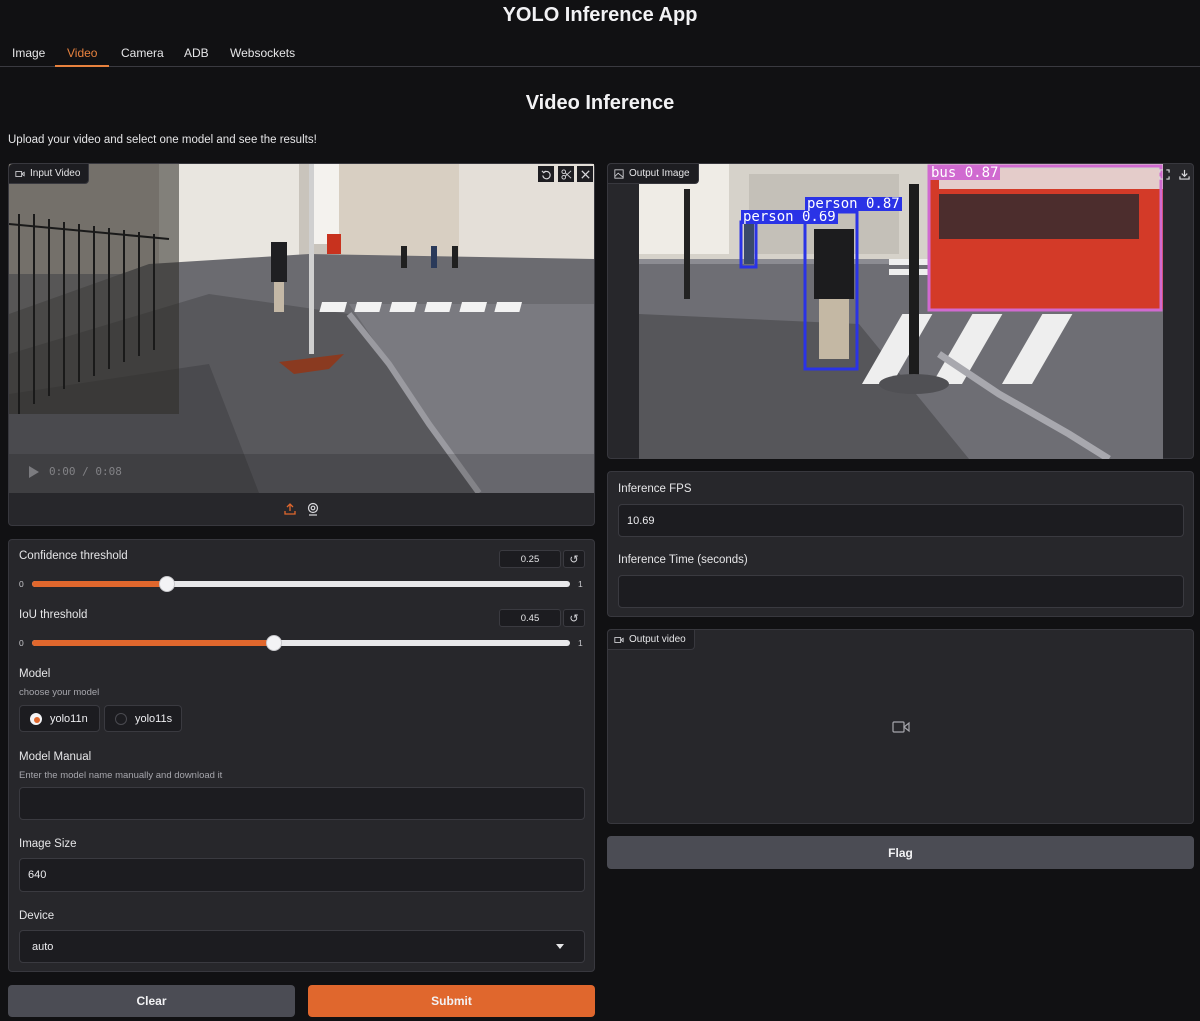 The image size is (1200, 1021). I want to click on device-dropdown: auto, so click(302, 946).